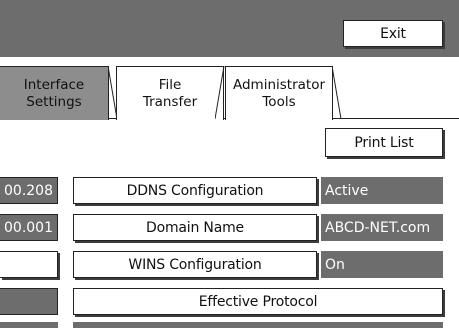 The image size is (459, 328). What do you see at coordinates (382, 264) in the screenshot?
I see `wins-configuration-value: On` at bounding box center [382, 264].